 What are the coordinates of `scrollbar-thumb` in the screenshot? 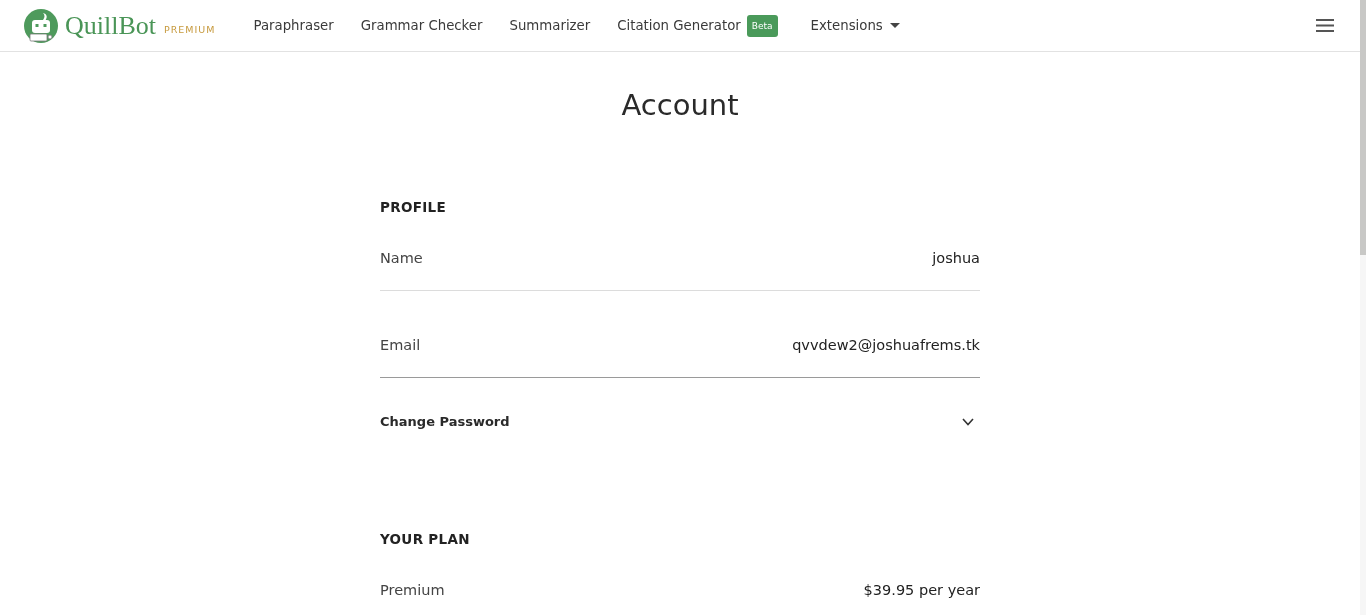 It's located at (1363, 127).